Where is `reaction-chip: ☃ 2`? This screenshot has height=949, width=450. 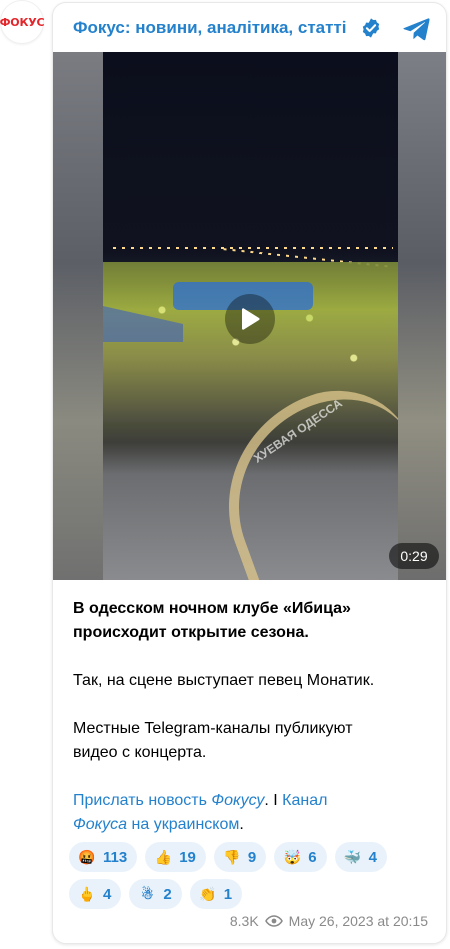
reaction-chip: ☃ 2 is located at coordinates (155, 894).